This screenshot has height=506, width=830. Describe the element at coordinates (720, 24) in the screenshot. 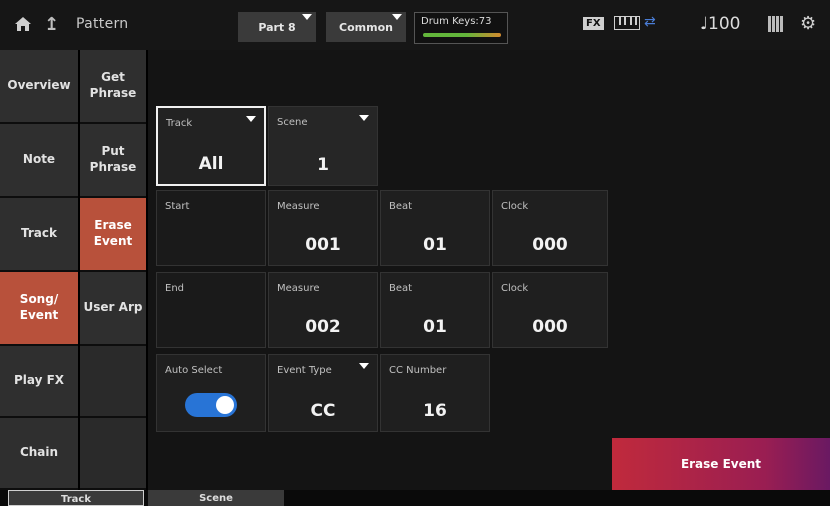

I see `tempo-display: ♩100` at that location.